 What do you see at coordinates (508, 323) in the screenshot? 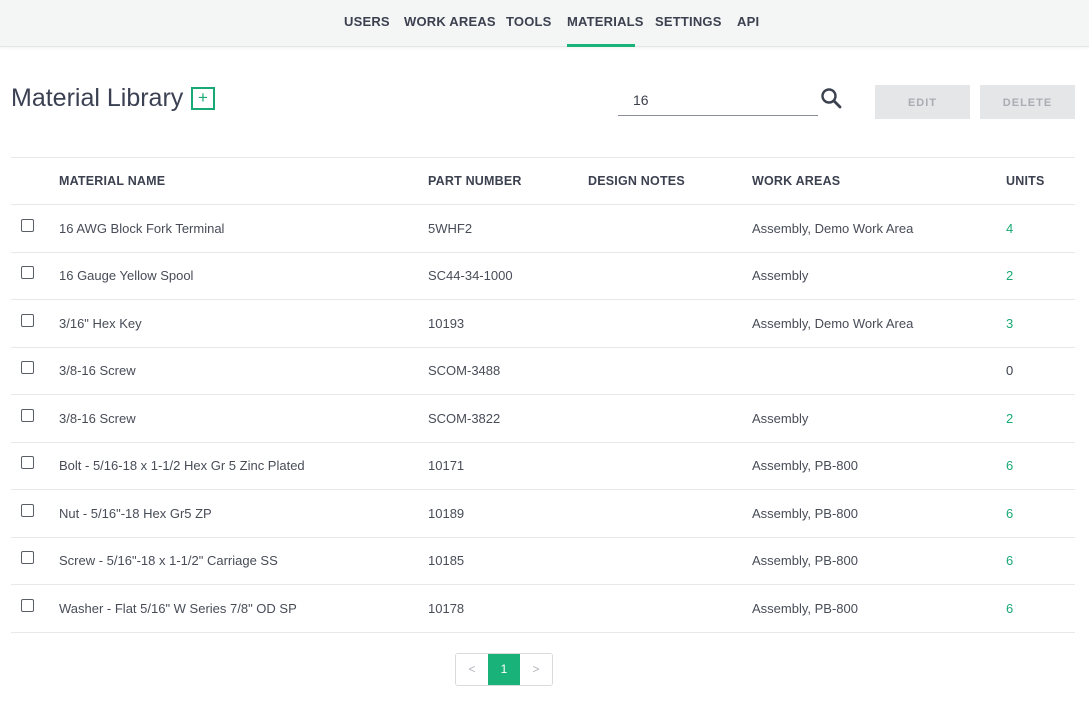
I see `part-number: 10193` at bounding box center [508, 323].